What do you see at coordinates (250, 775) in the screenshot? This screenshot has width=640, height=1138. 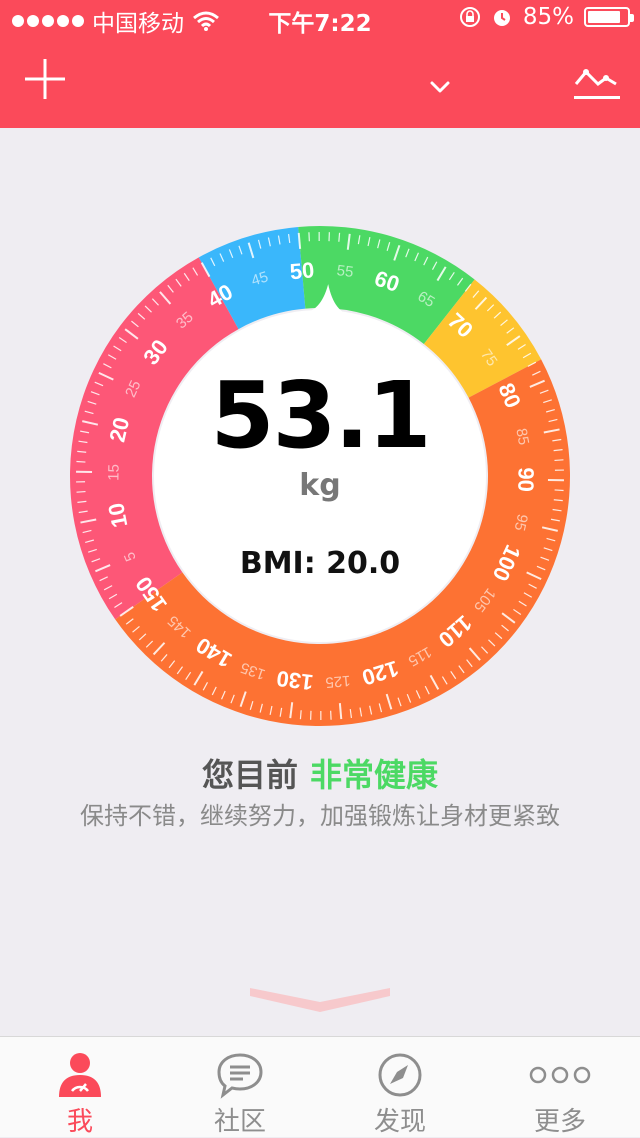 I see `status-prefix: 您目前` at bounding box center [250, 775].